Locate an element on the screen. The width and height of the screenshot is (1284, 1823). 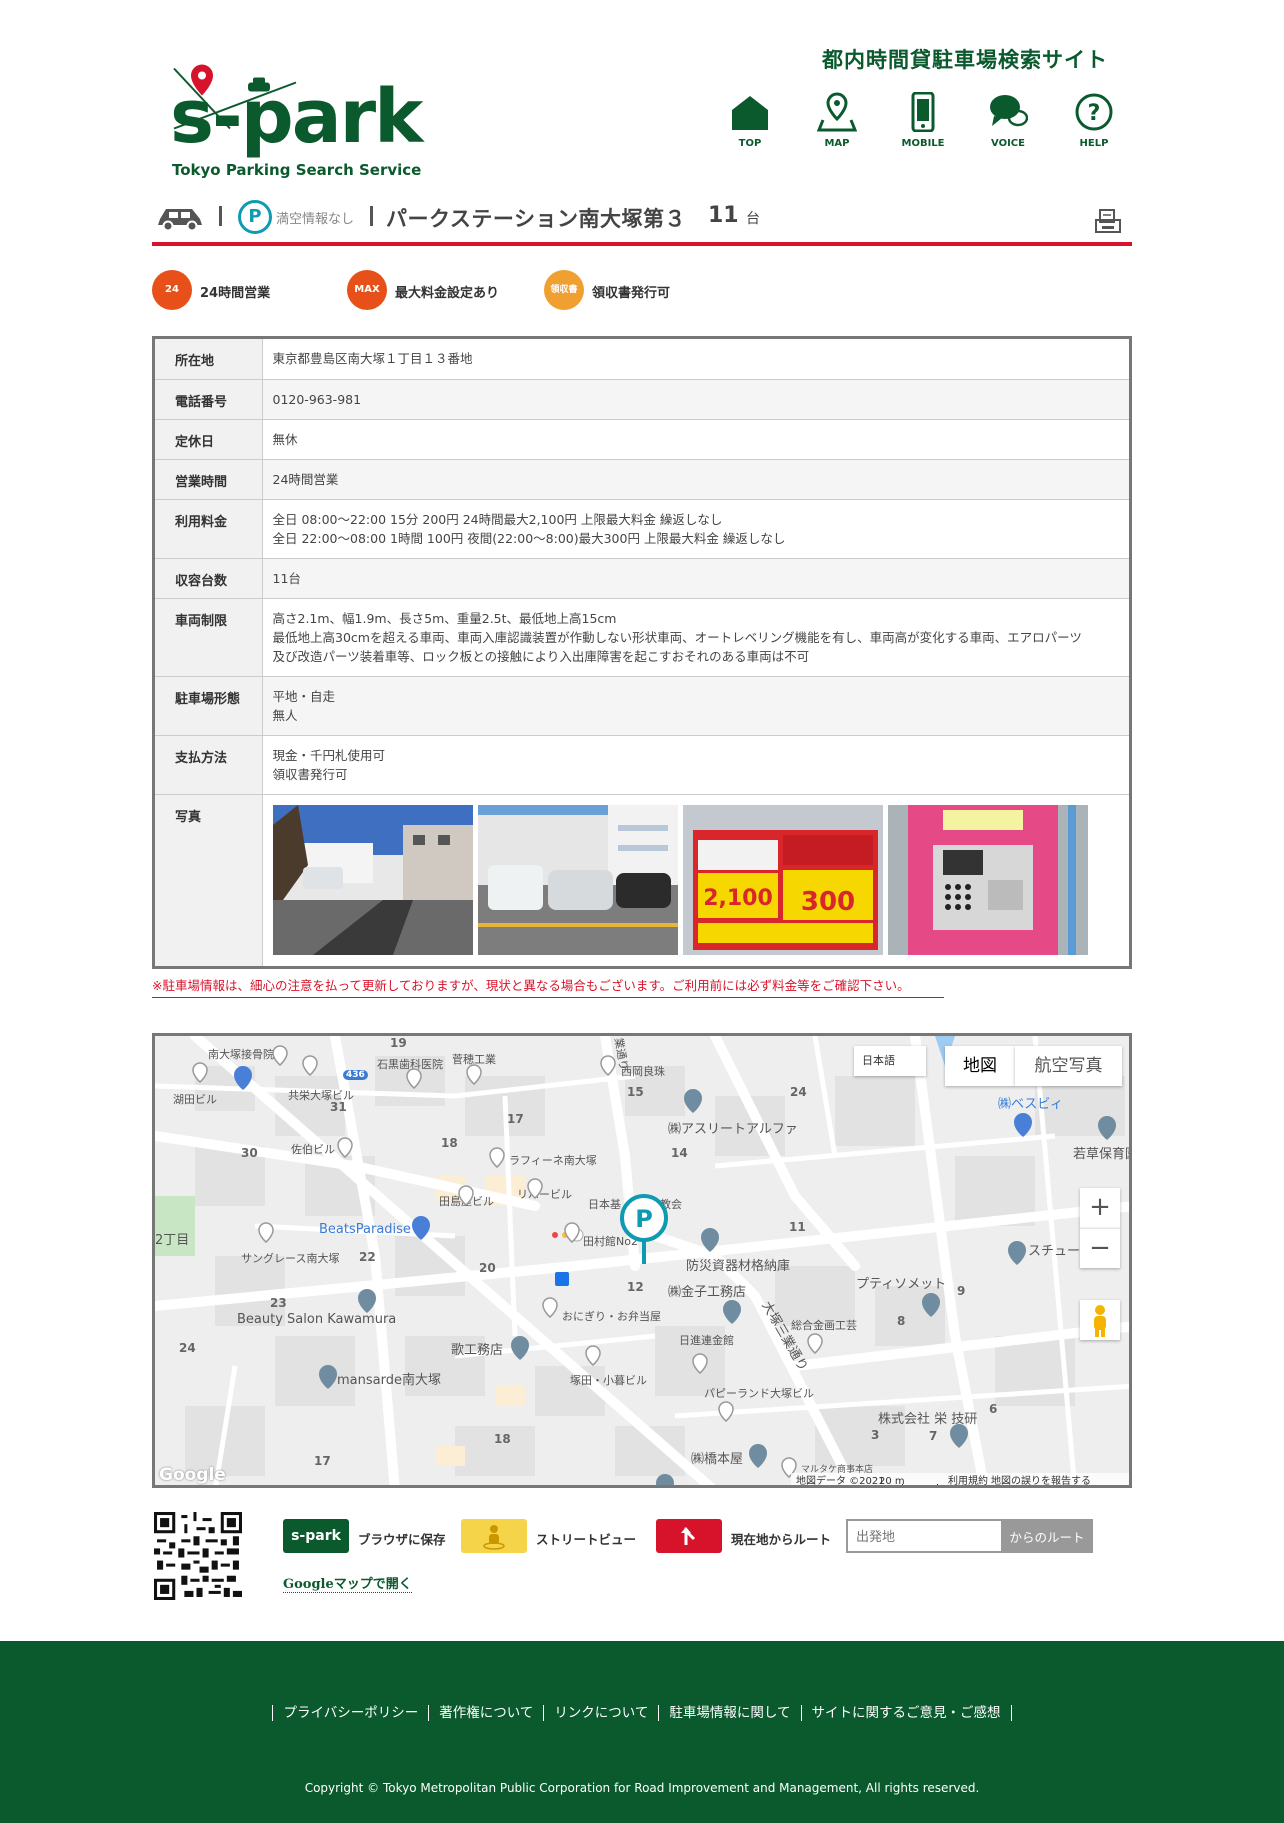
info-label: 定休日 is located at coordinates (209, 439).